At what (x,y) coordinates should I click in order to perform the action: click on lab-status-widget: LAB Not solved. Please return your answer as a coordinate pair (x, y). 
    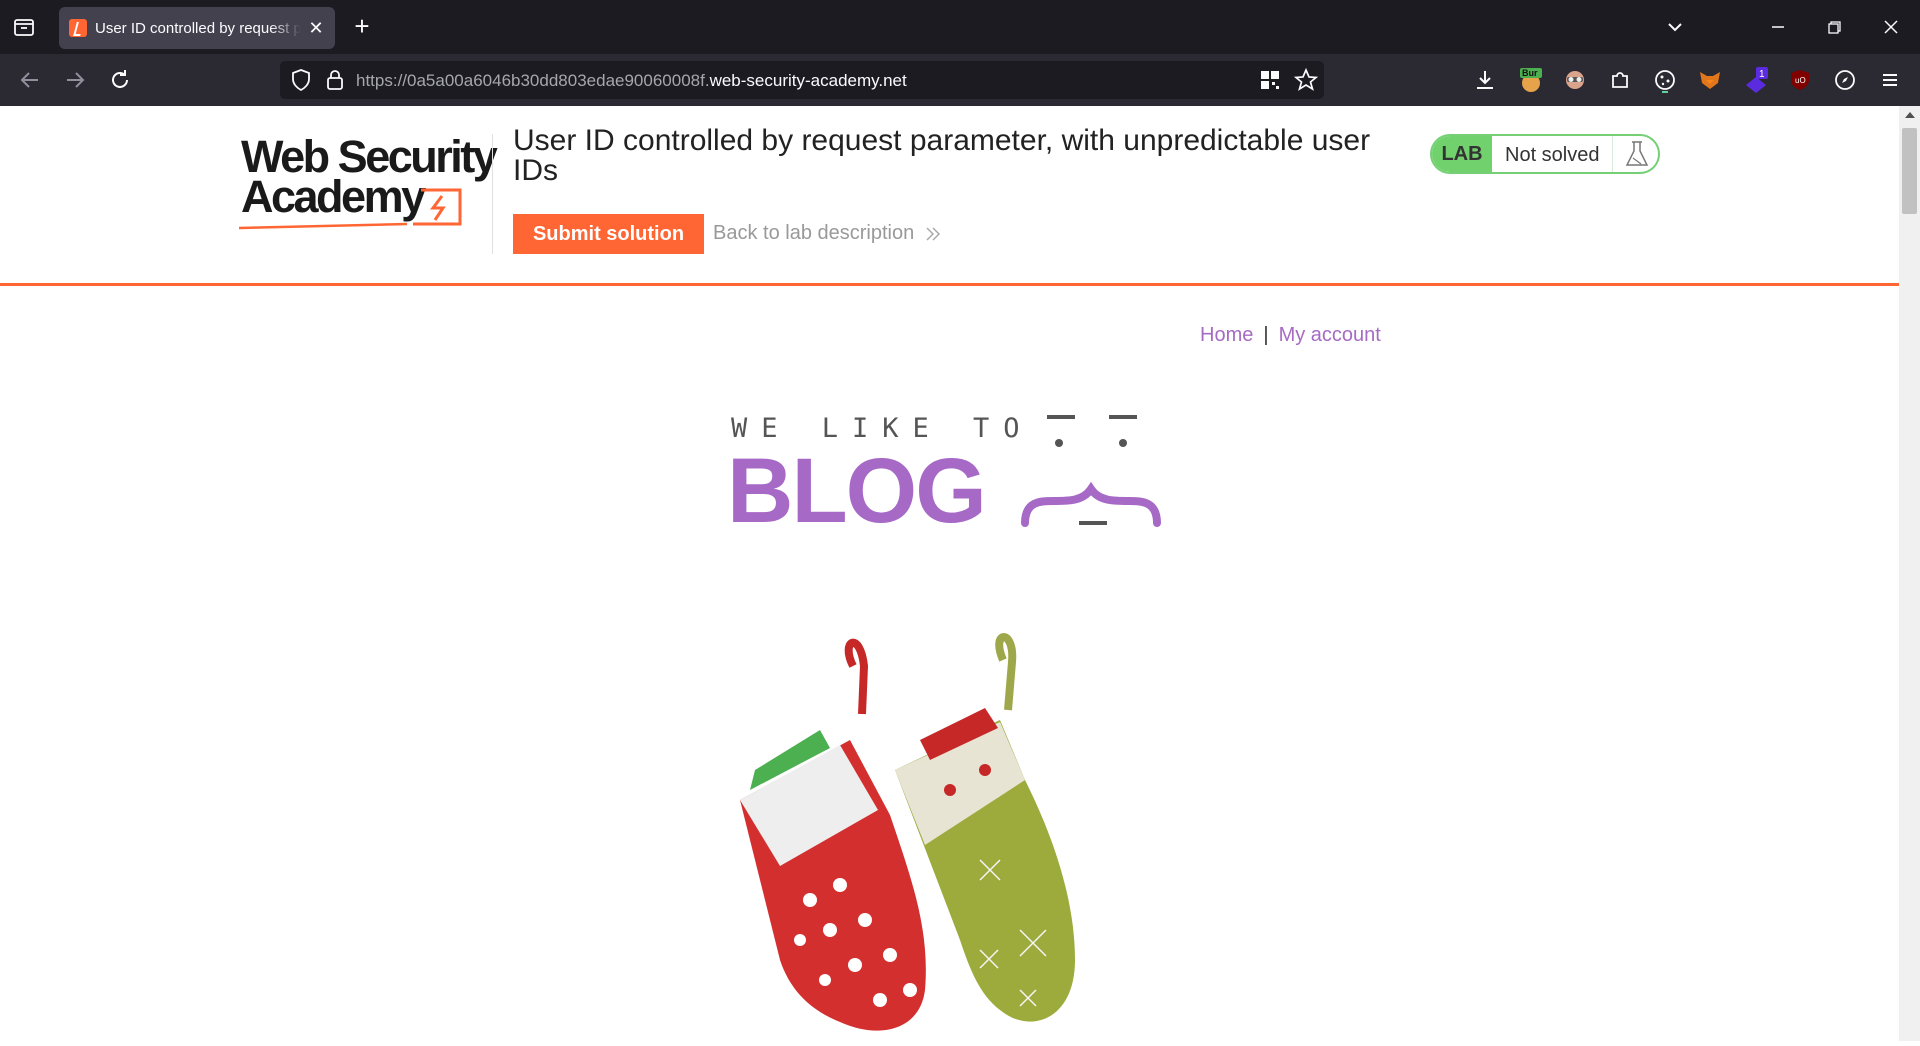
    Looking at the image, I should click on (1545, 154).